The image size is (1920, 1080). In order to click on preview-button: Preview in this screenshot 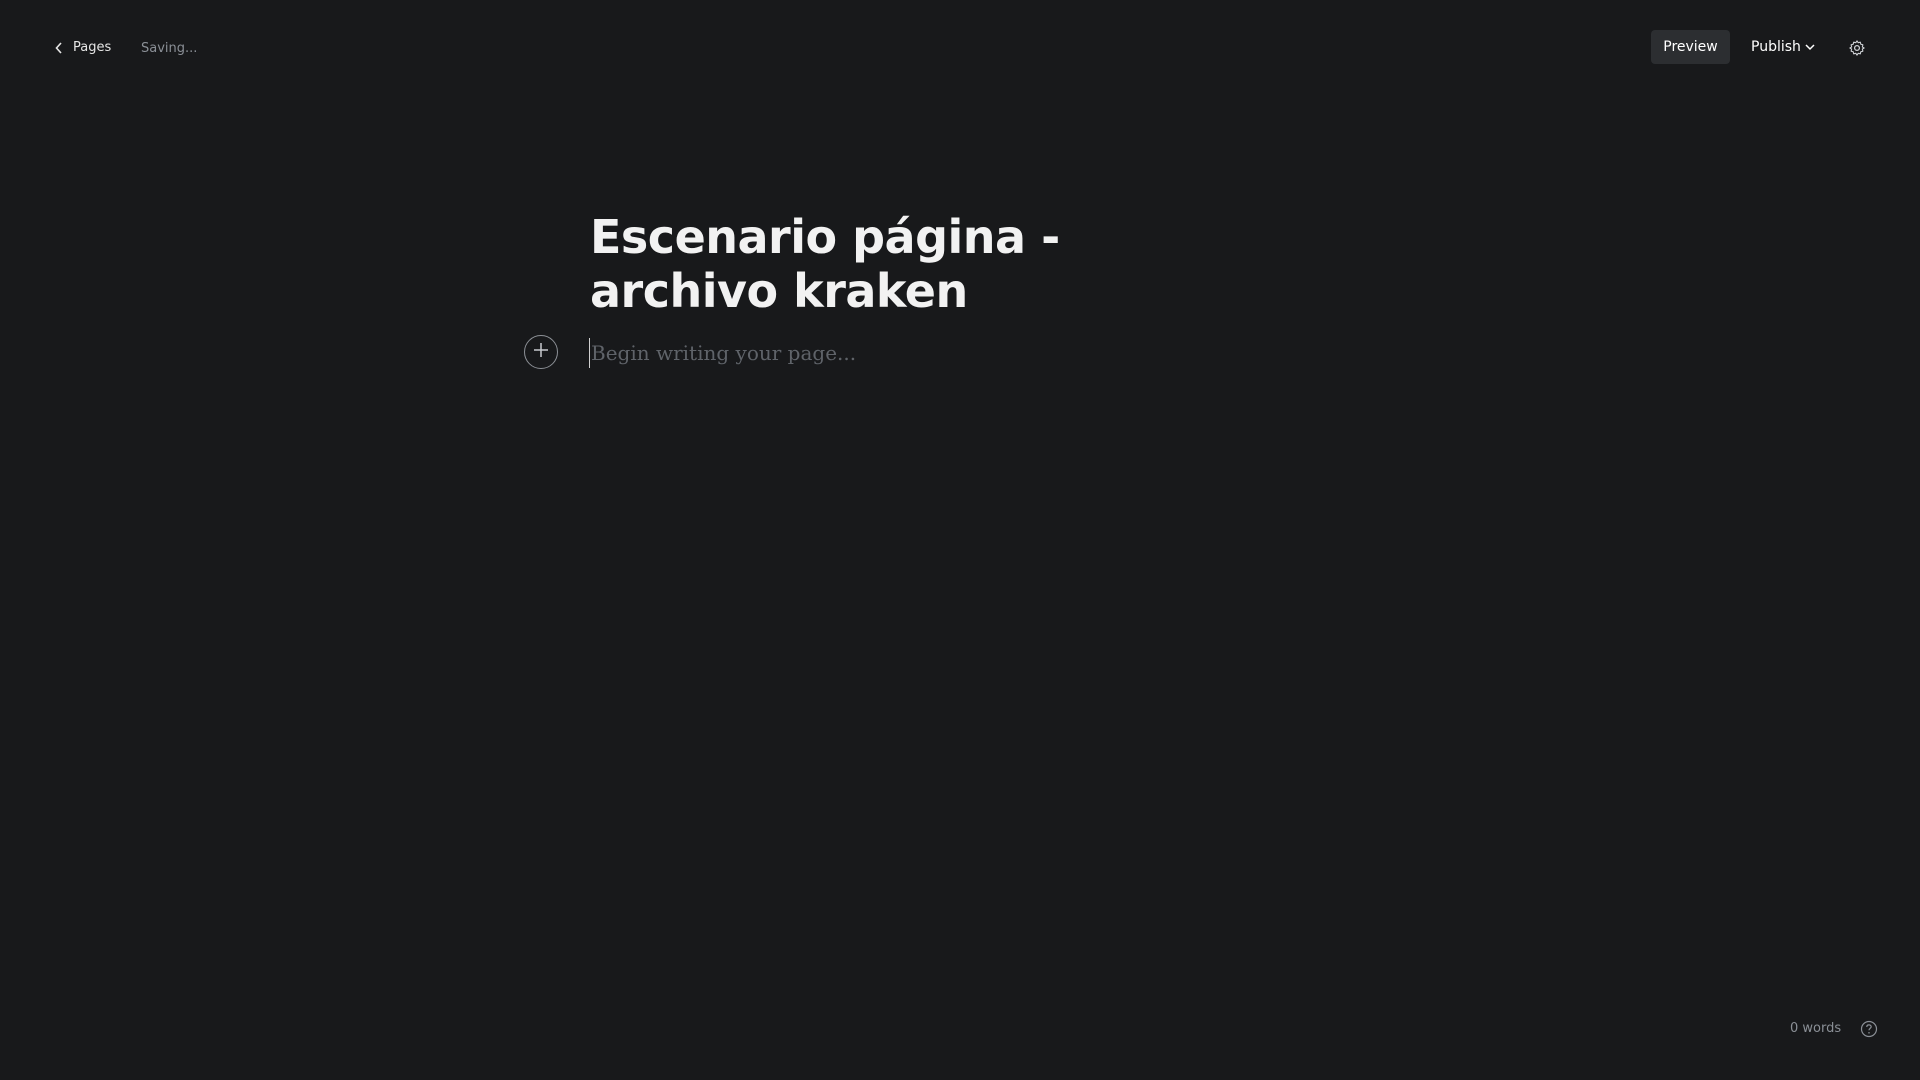, I will do `click(1690, 47)`.